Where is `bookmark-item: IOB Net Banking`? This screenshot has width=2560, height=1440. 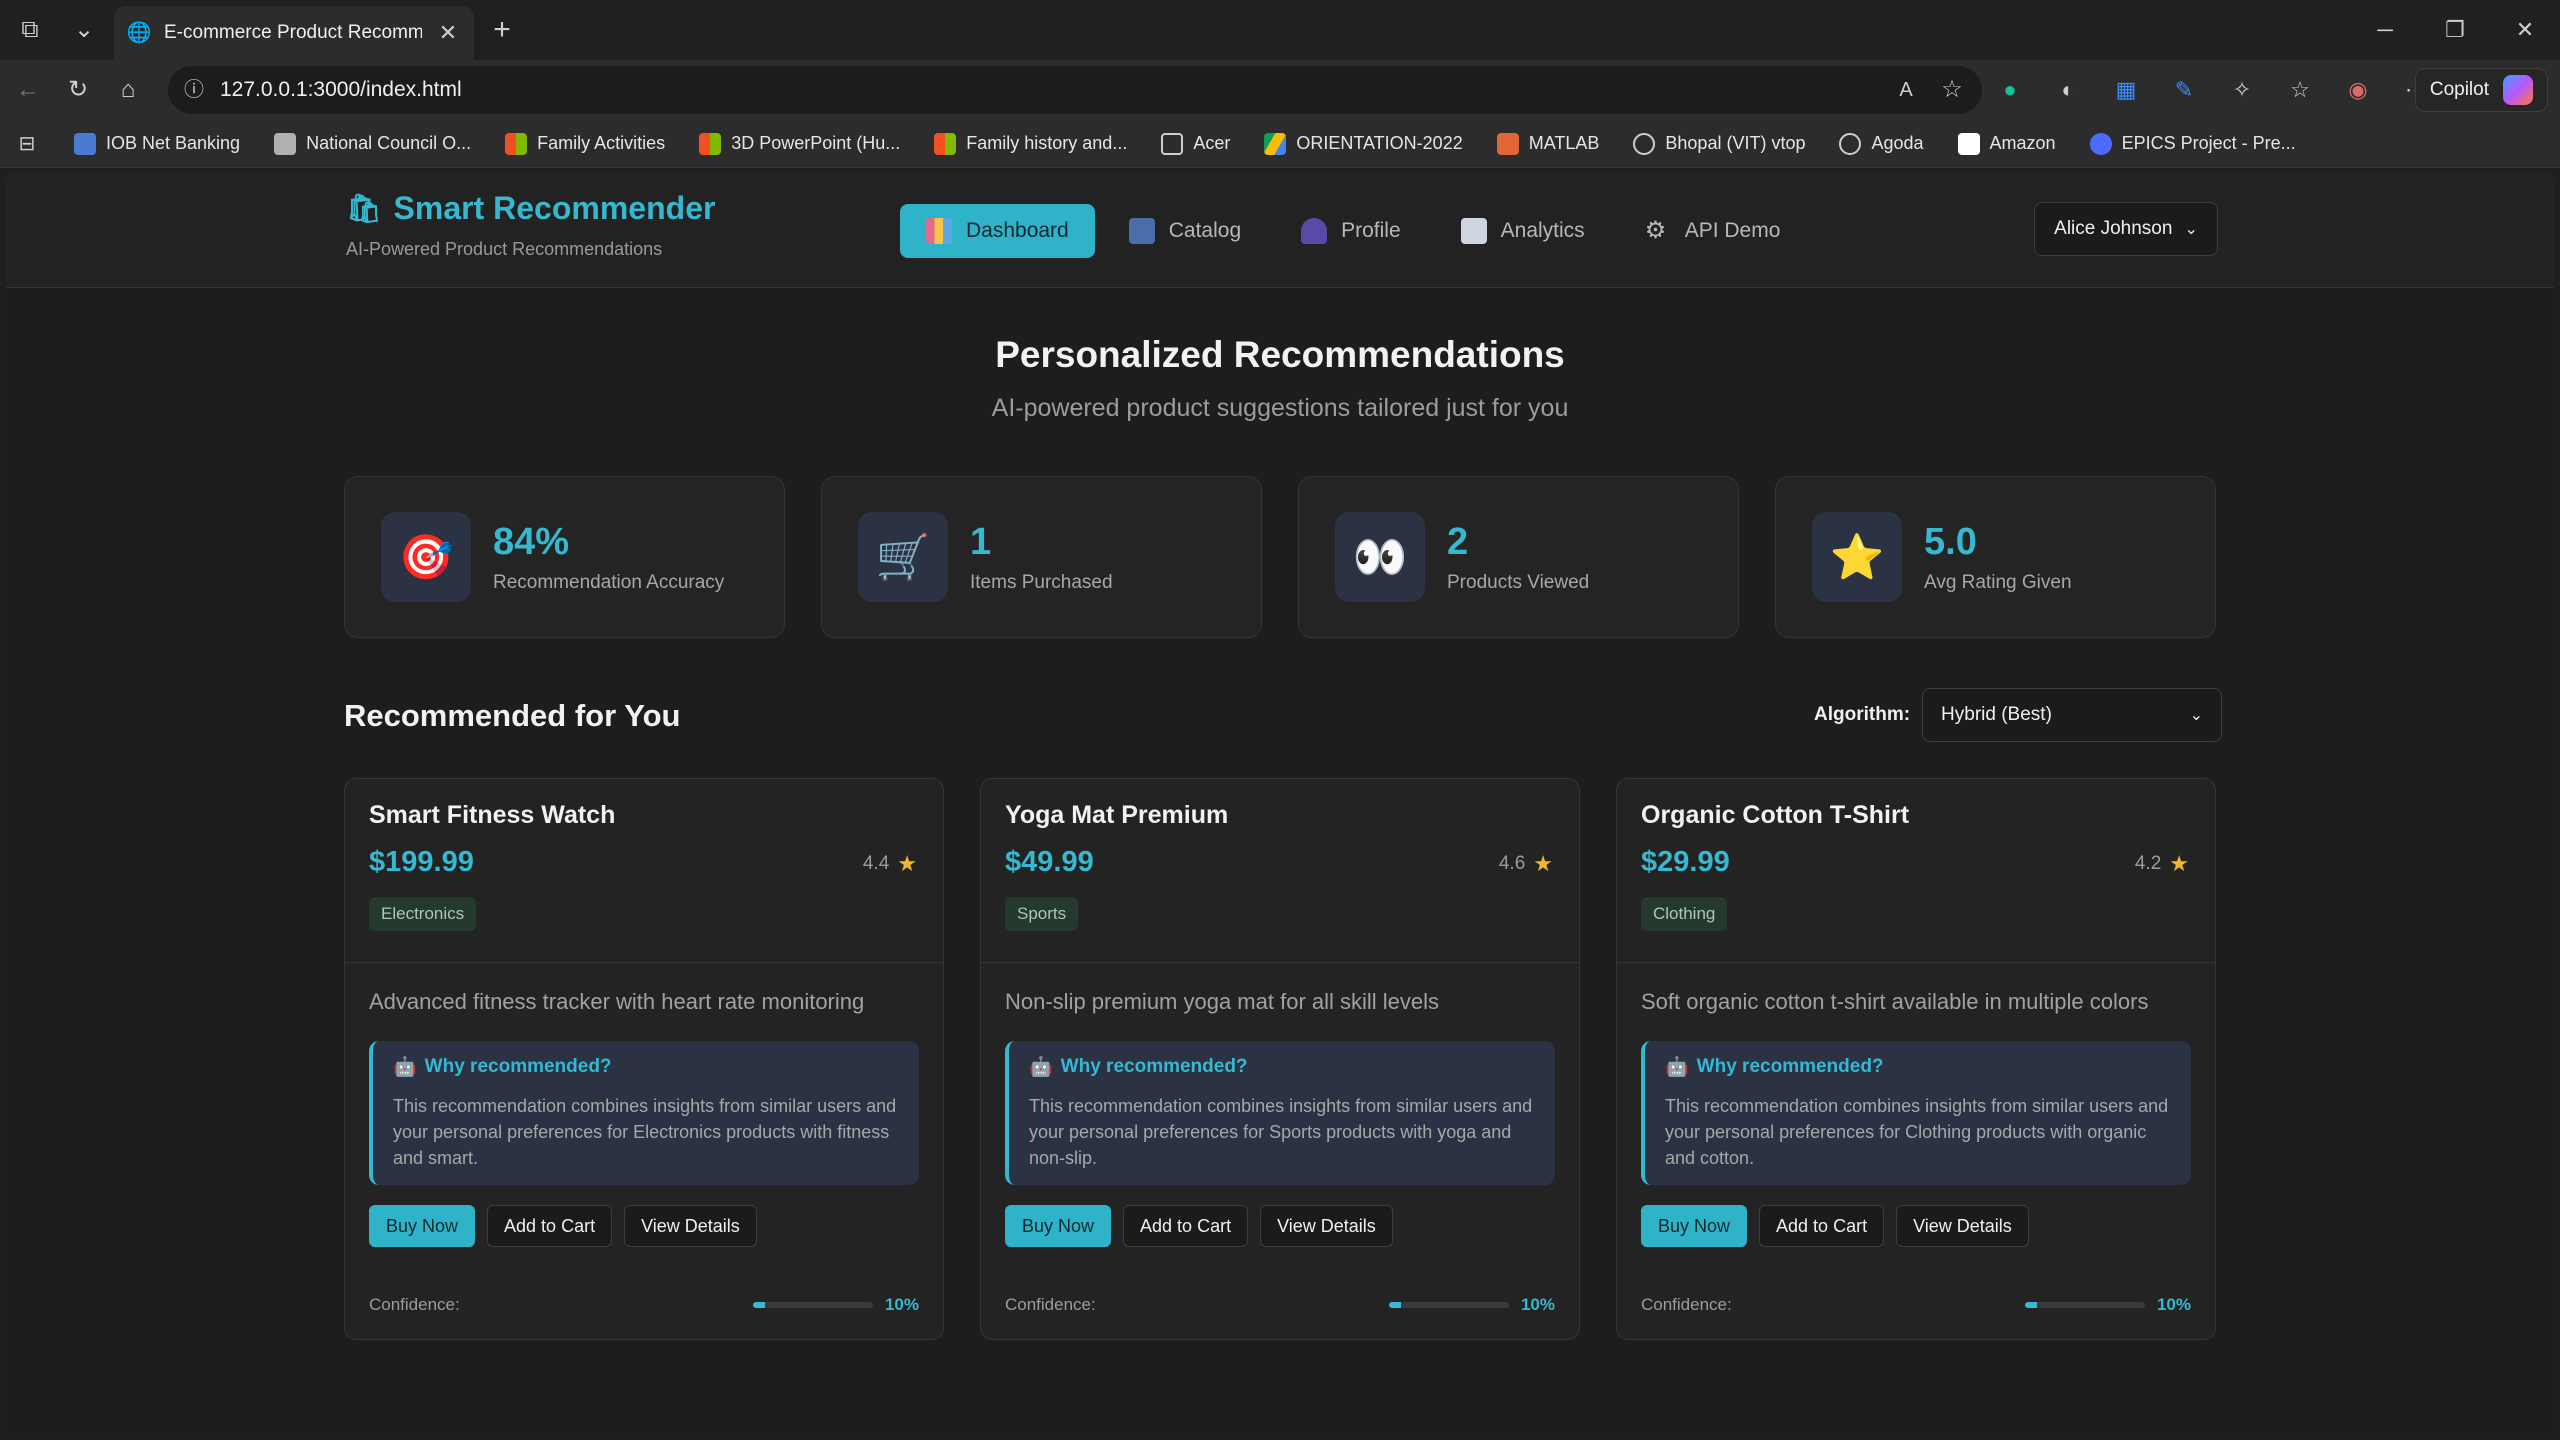
bookmark-item: IOB Net Banking is located at coordinates (157, 143).